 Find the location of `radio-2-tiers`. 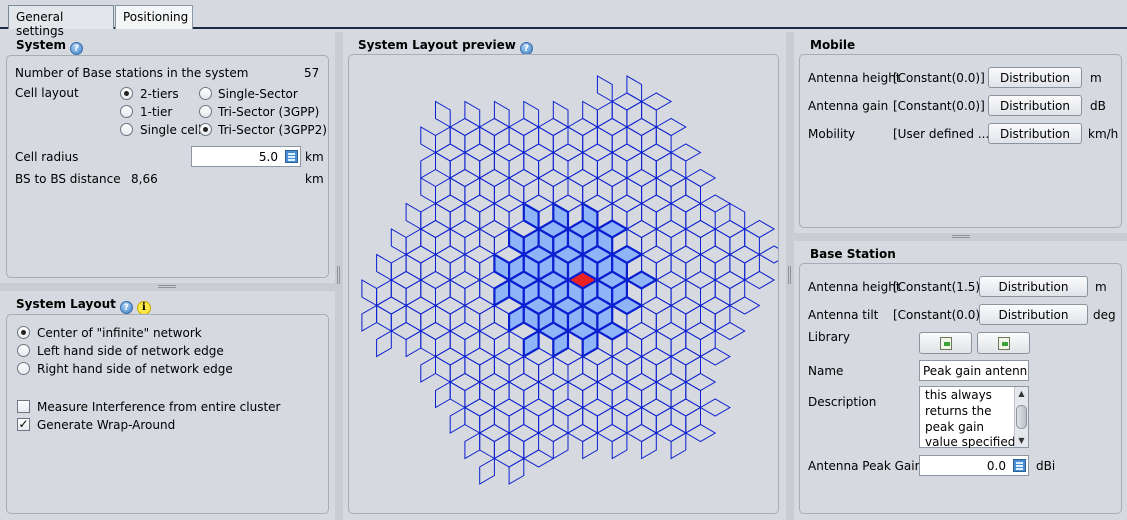

radio-2-tiers is located at coordinates (126, 93).